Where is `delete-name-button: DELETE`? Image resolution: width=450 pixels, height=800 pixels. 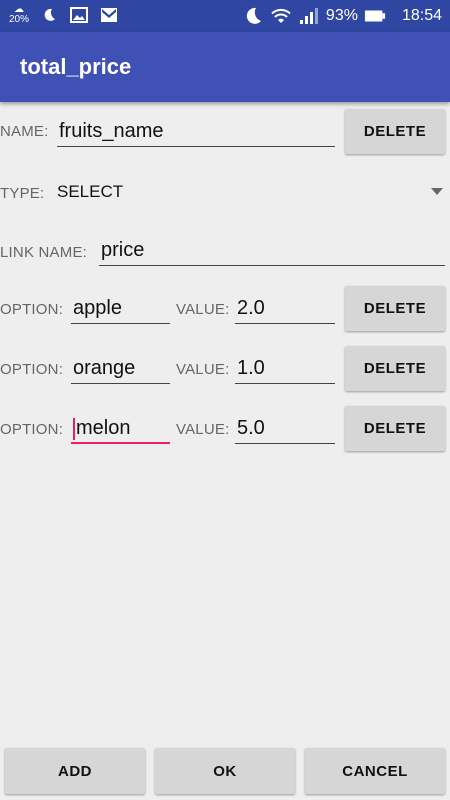
delete-name-button: DELETE is located at coordinates (395, 131).